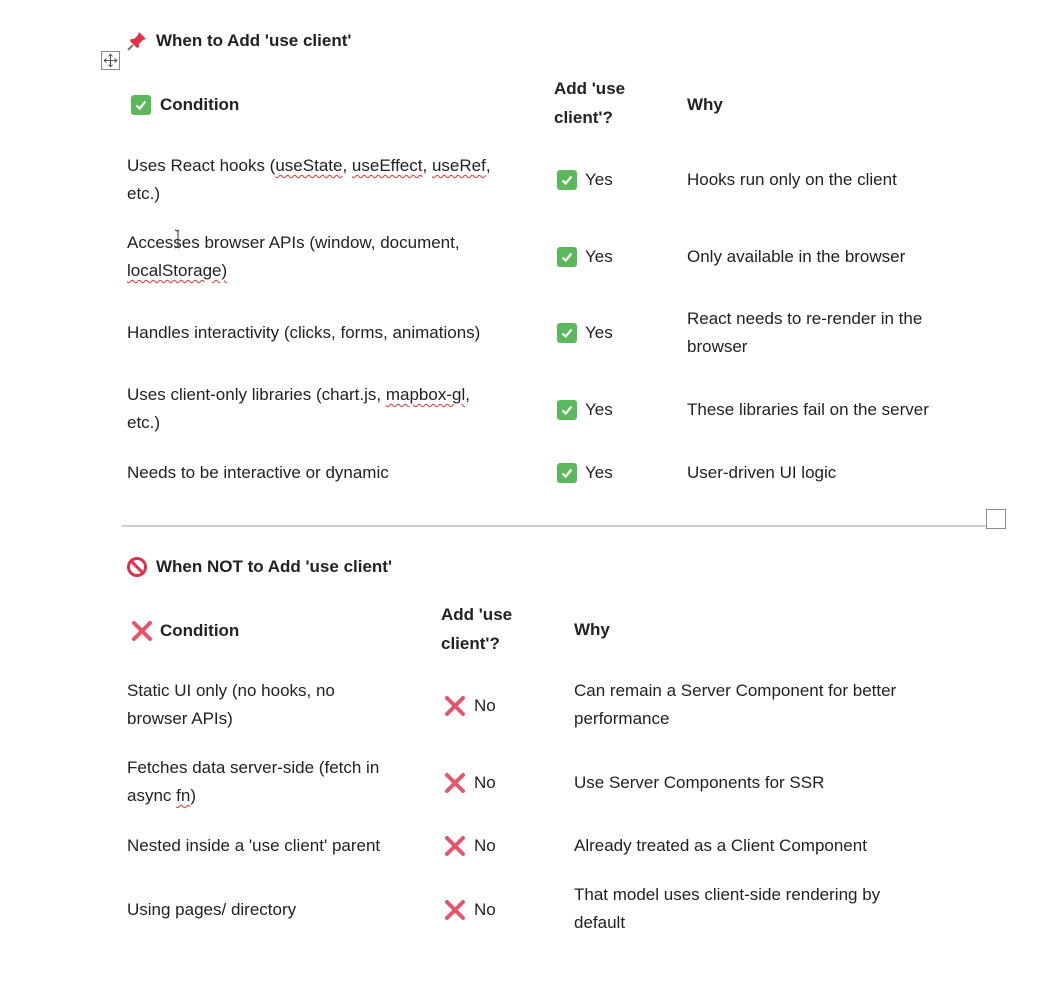  Describe the element at coordinates (274, 566) in the screenshot. I see `section2-title: When NOT to Add 'use client'` at that location.